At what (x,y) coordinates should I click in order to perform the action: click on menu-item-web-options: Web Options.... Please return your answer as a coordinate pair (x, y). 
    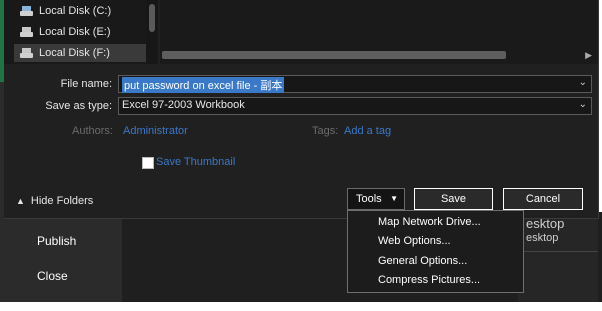
    Looking at the image, I should click on (414, 241).